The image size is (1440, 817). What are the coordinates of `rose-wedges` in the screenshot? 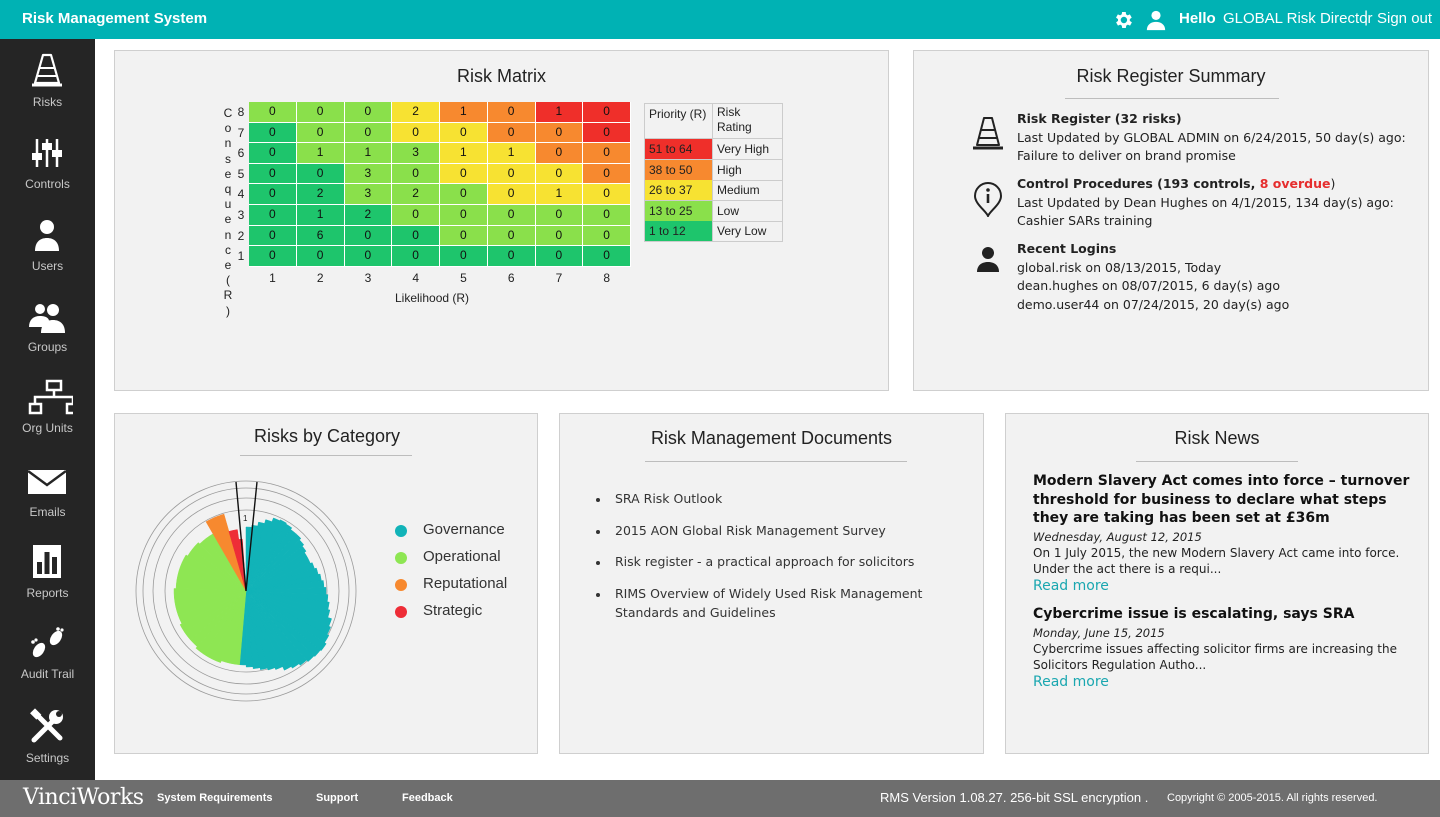 It's located at (252, 592).